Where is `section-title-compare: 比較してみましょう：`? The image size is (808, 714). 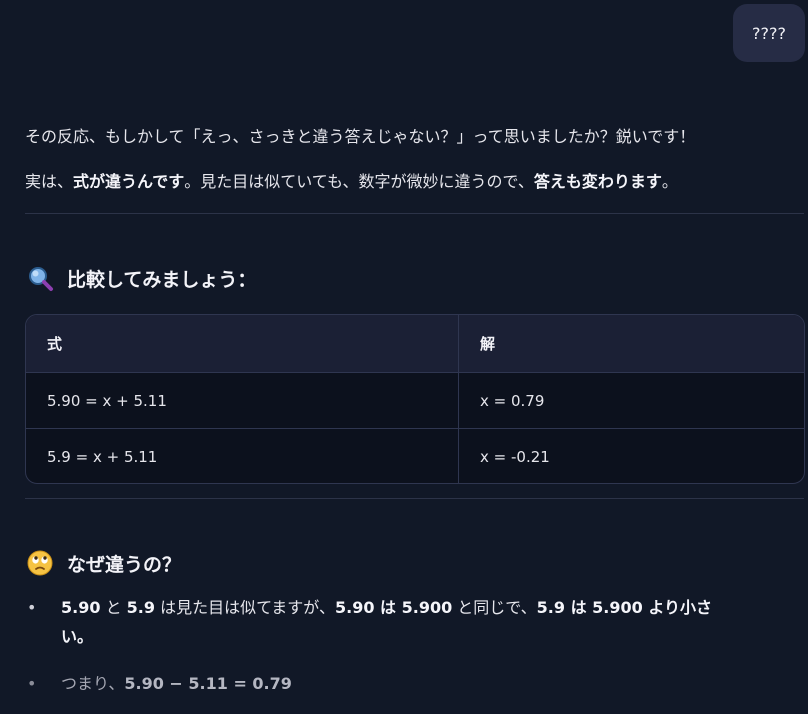 section-title-compare: 比較してみましょう： is located at coordinates (162, 279).